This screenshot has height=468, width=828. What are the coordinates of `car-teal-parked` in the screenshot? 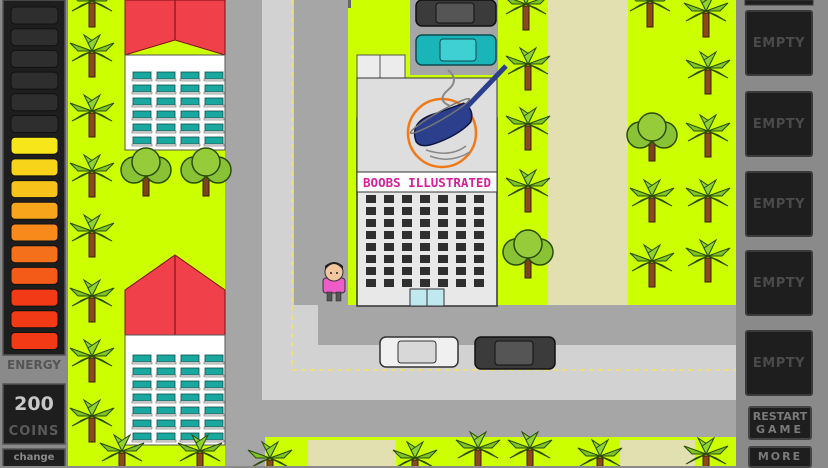 It's located at (456, 50).